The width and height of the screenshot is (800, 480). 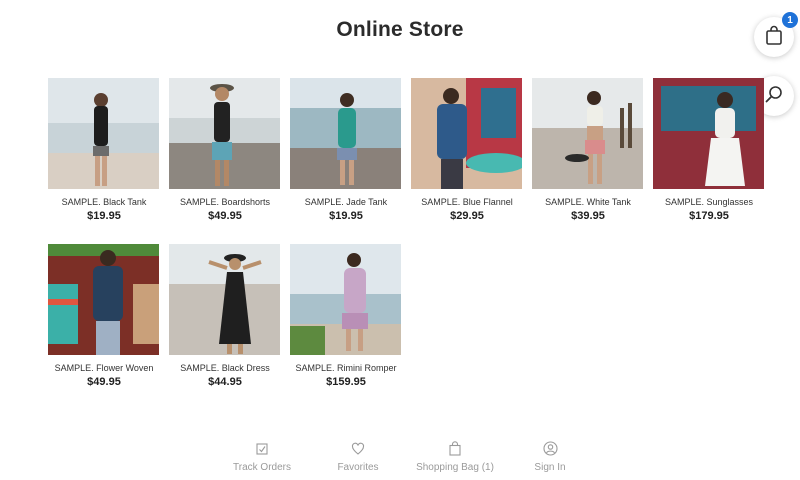 I want to click on product-name: SAMPLE. Sunglasses, so click(x=709, y=202).